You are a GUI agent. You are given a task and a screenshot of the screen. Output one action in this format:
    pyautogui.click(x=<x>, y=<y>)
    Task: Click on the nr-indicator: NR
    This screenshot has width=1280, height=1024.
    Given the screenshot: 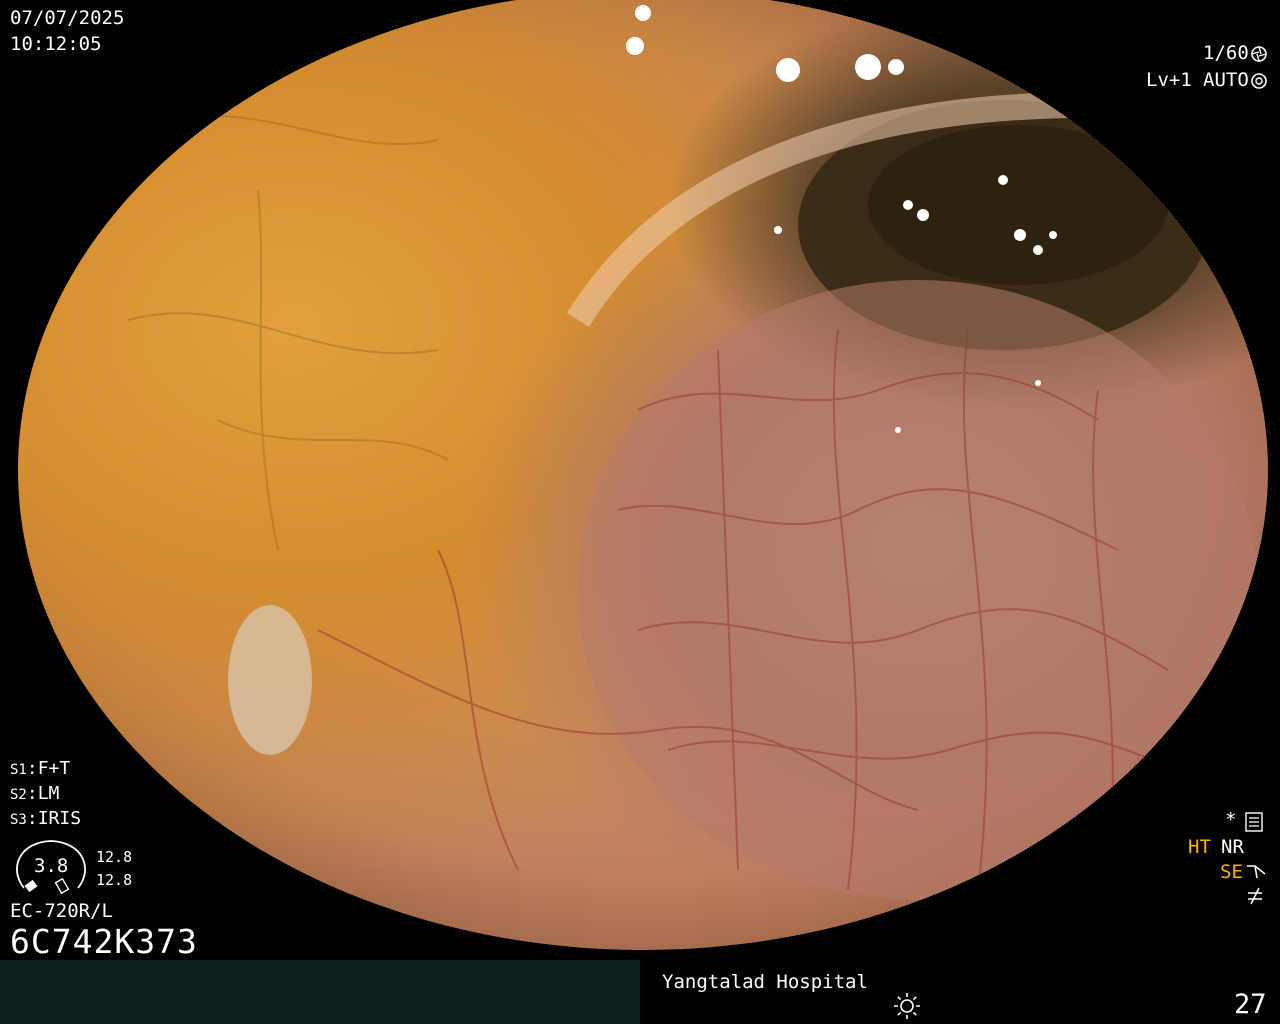 What is the action you would take?
    pyautogui.click(x=1232, y=847)
    